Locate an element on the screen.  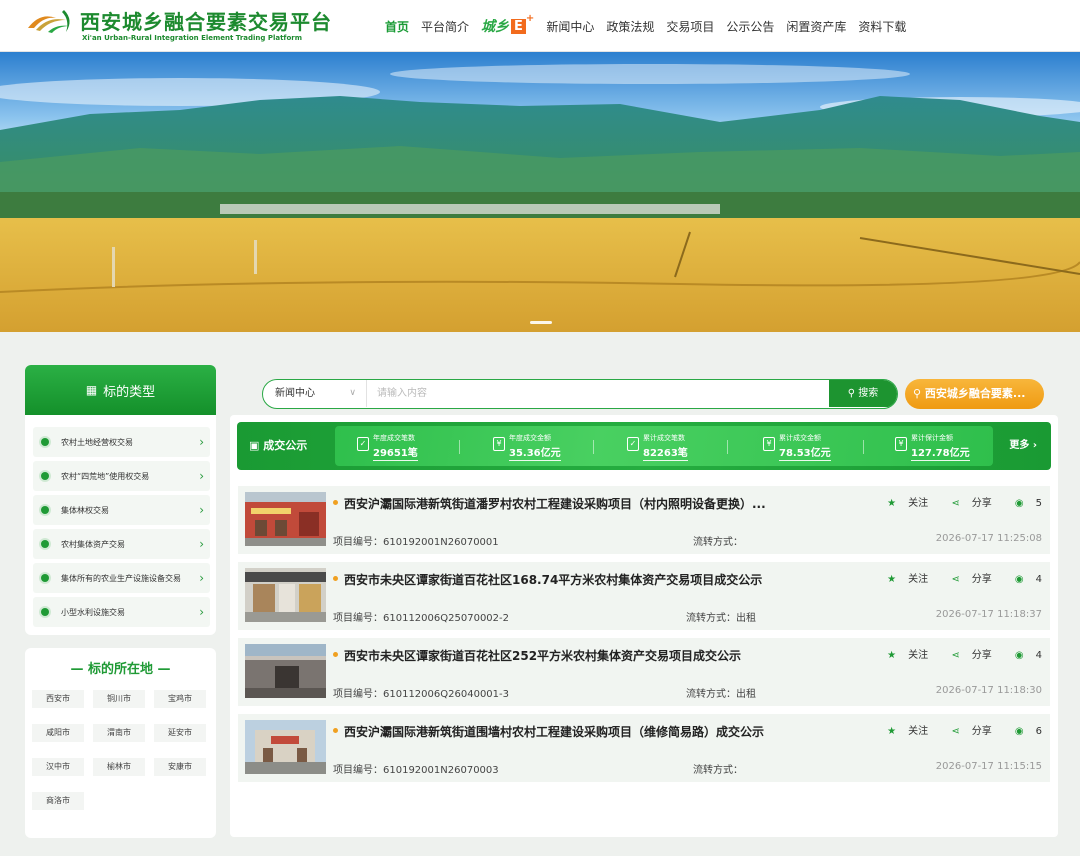
asset-type-label: 农村集体资产交易 is located at coordinates (93, 544).